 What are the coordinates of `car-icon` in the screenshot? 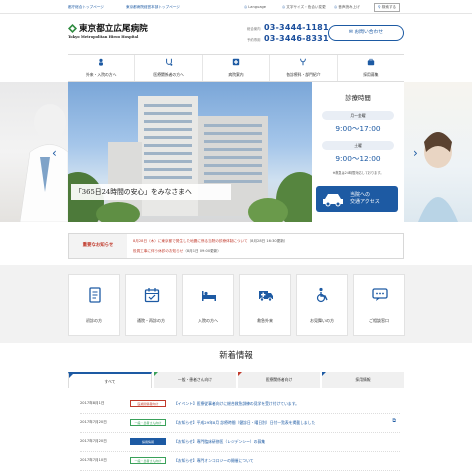 It's located at (333, 200).